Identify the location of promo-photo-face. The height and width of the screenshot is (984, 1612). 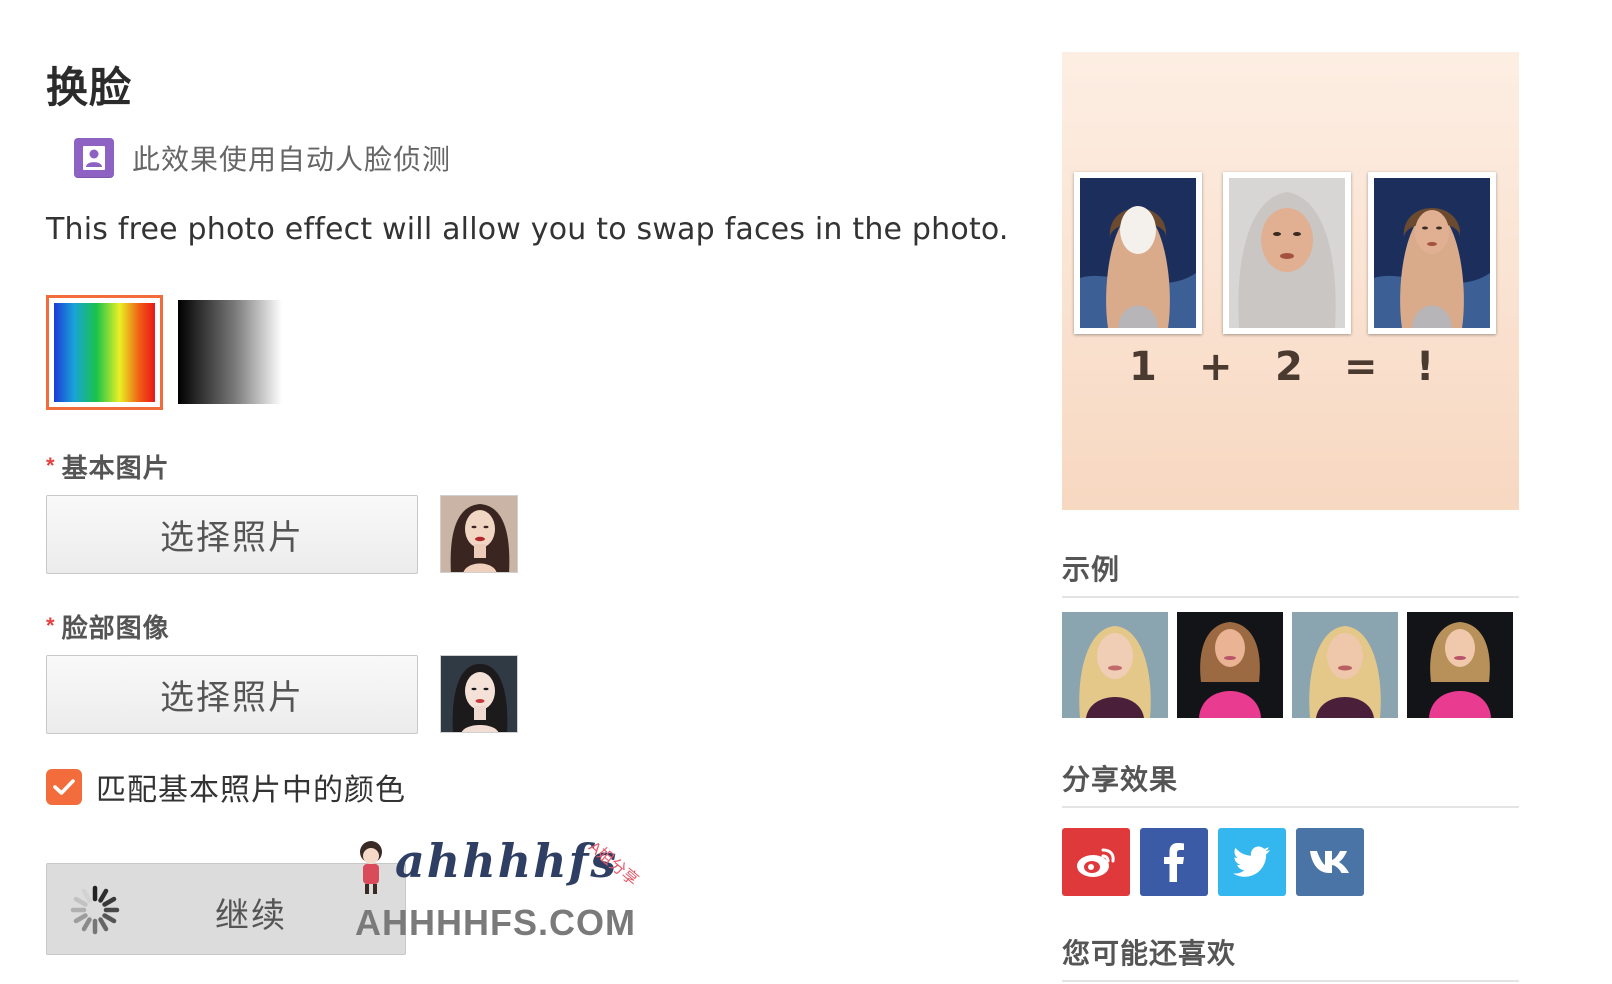
(1287, 253).